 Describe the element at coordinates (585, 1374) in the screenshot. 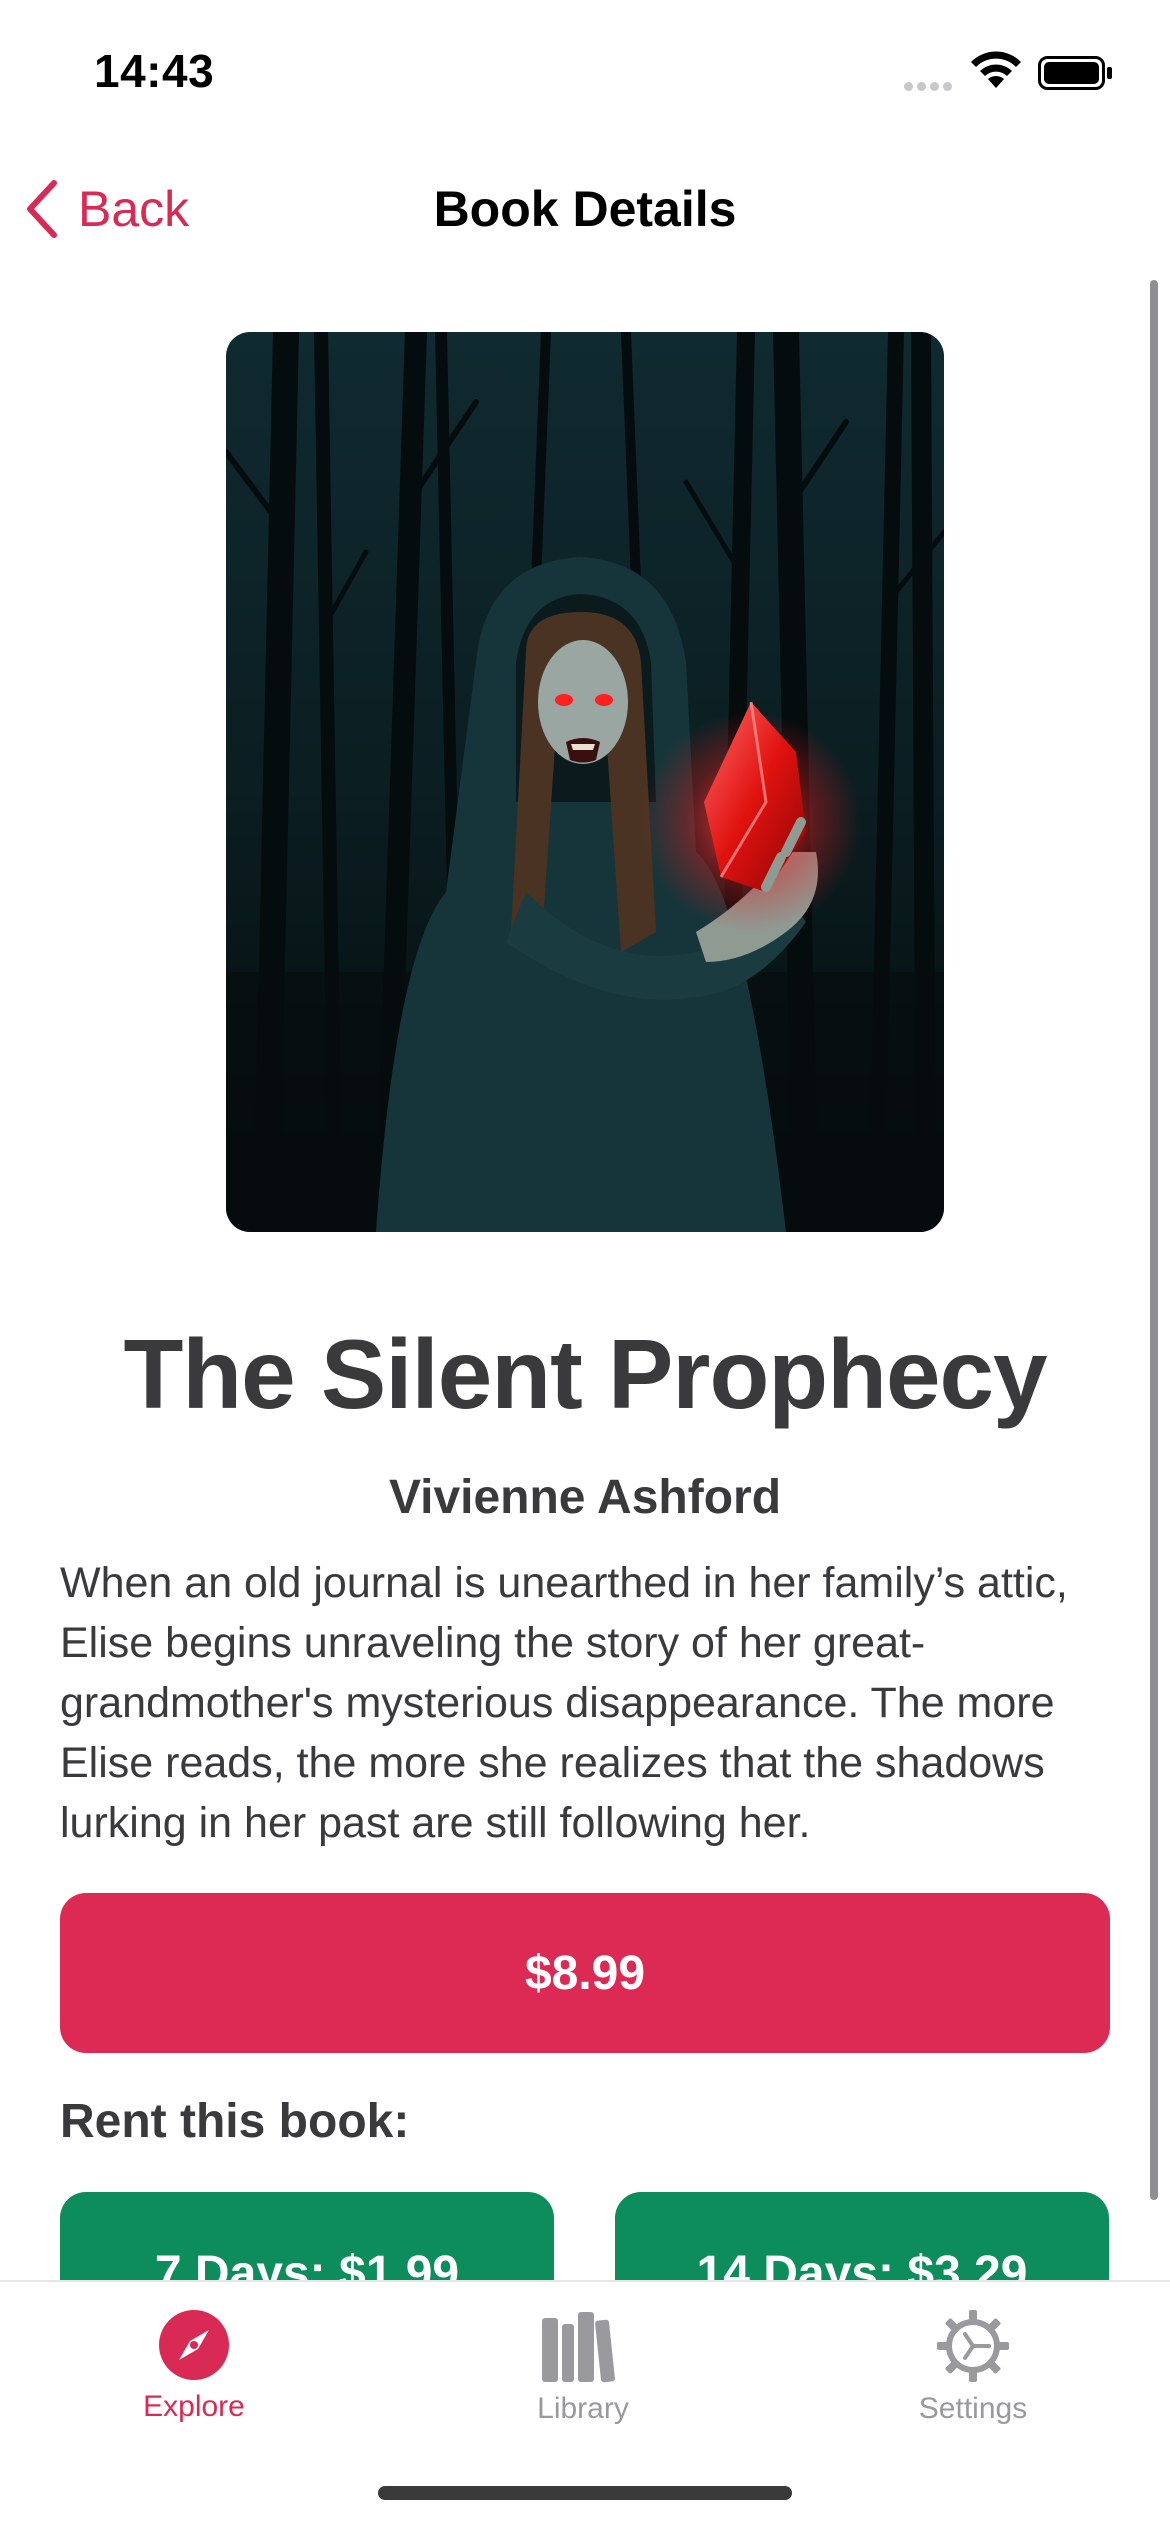

I see `book-title: The Silent Prophecy` at that location.